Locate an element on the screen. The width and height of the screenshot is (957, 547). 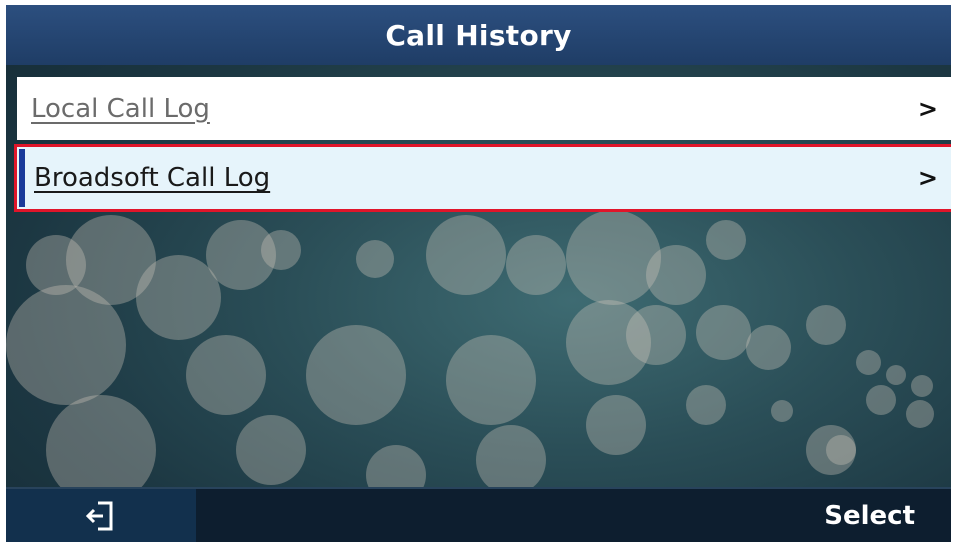
page-title: Call History is located at coordinates (478, 35).